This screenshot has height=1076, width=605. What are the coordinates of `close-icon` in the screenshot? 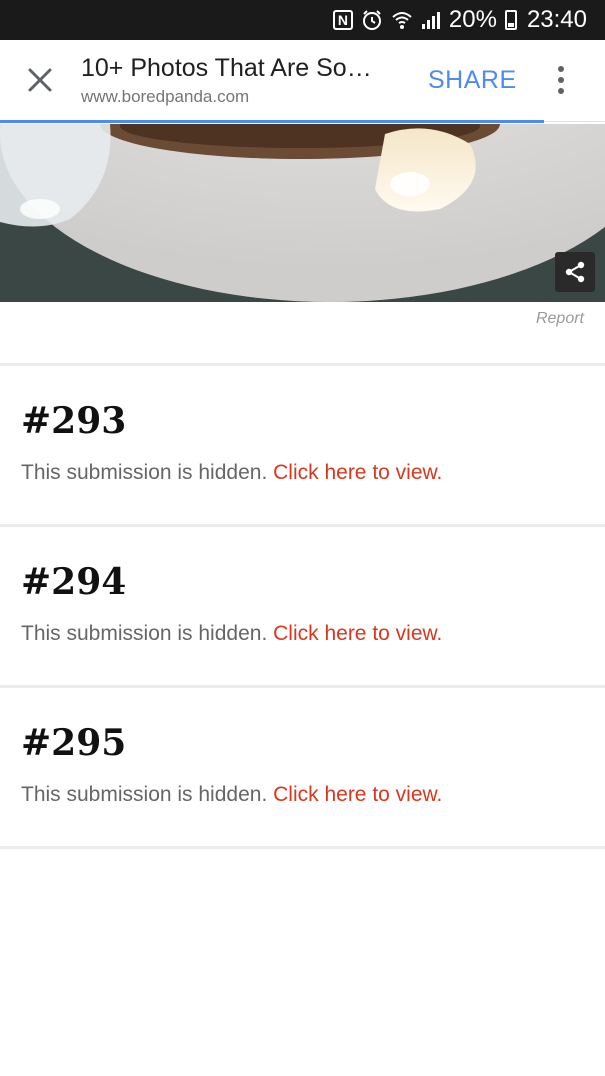 It's located at (40, 80).